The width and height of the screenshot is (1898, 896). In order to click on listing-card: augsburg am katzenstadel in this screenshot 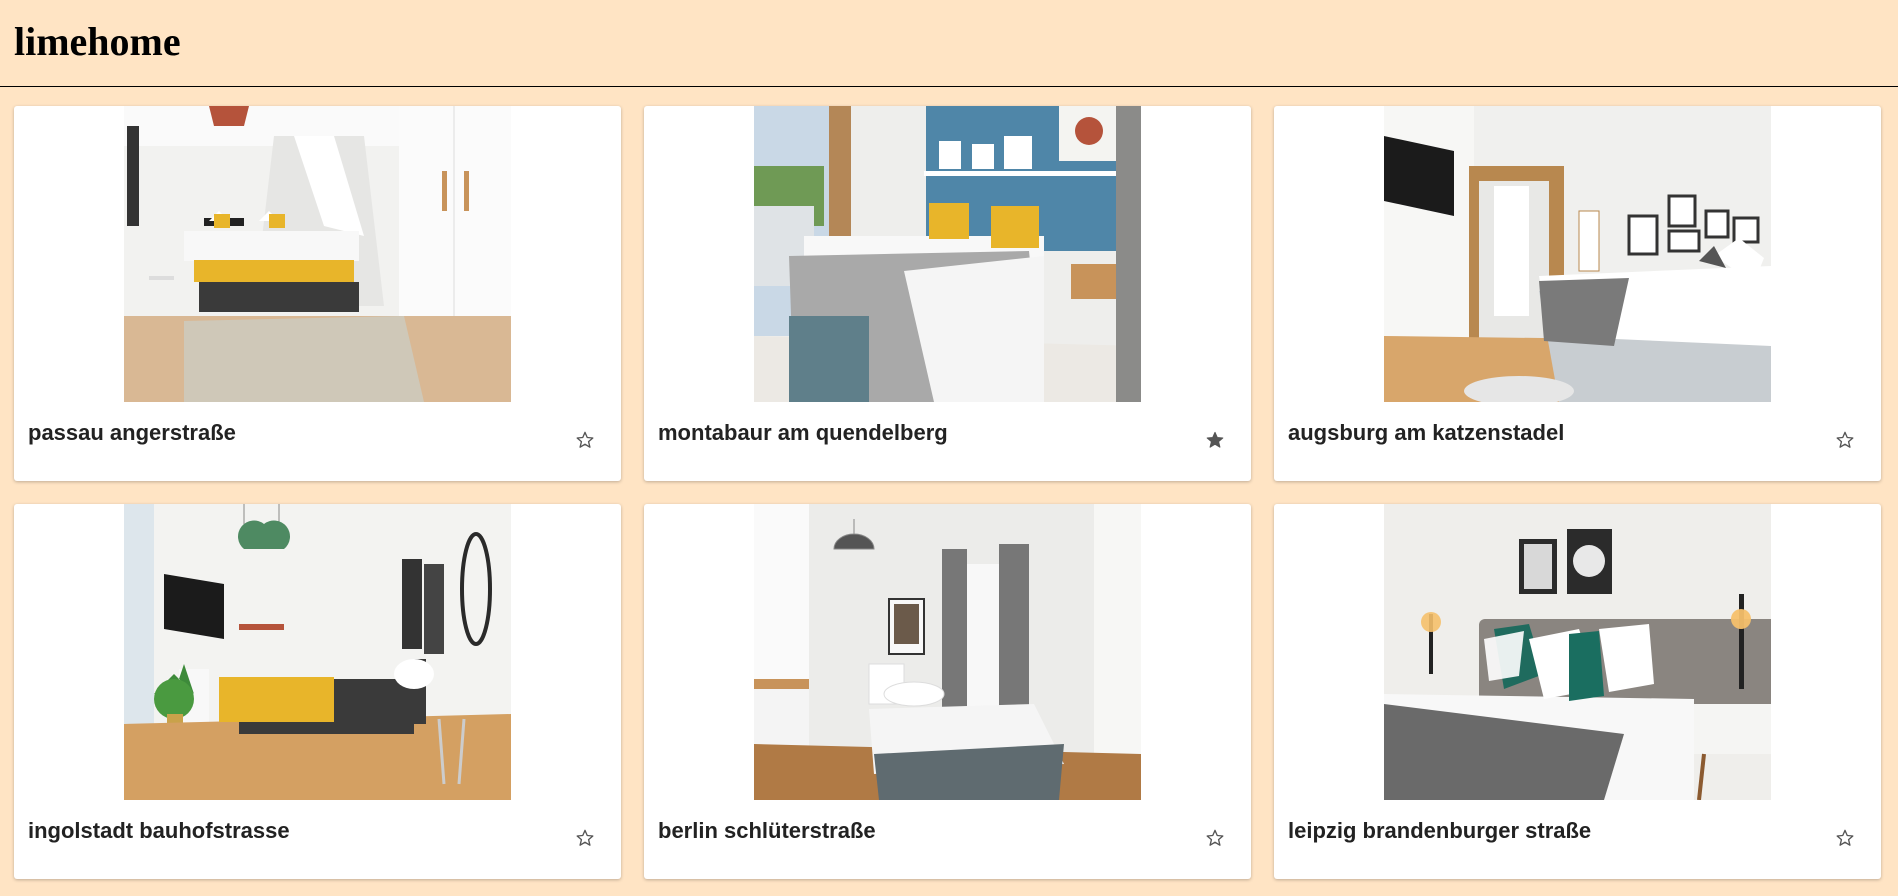, I will do `click(1577, 293)`.